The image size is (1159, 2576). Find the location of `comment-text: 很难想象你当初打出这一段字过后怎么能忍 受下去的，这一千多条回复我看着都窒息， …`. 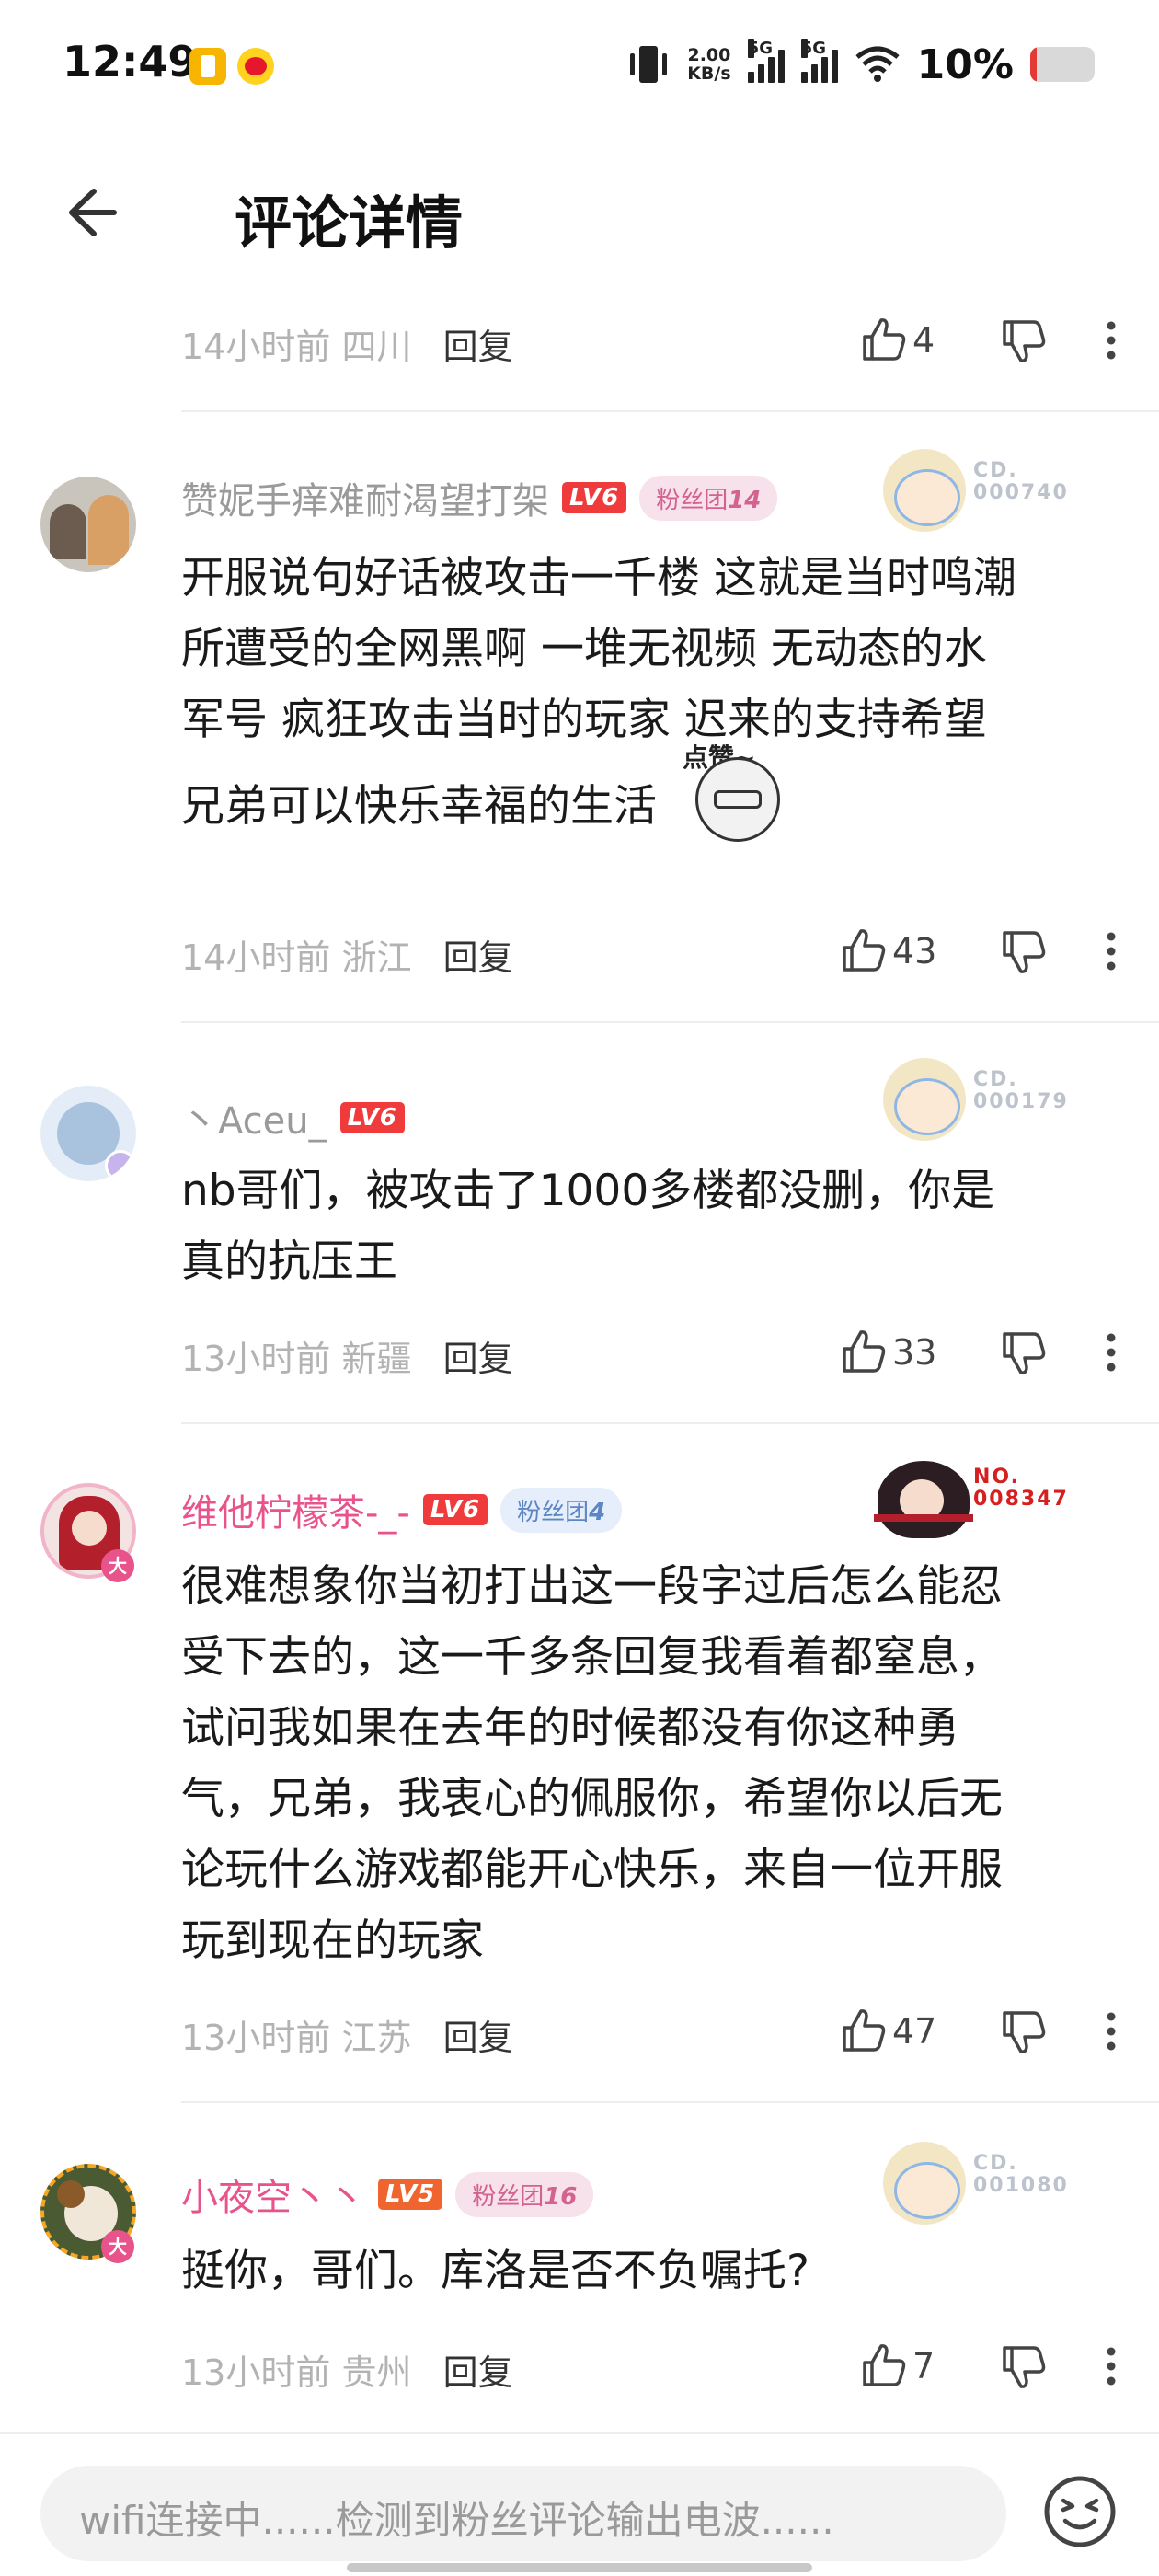

comment-text: 很难想象你当初打出这一段字过后怎么能忍 受下去的，这一千多条回复我看着都窒息， … is located at coordinates (655, 1763).